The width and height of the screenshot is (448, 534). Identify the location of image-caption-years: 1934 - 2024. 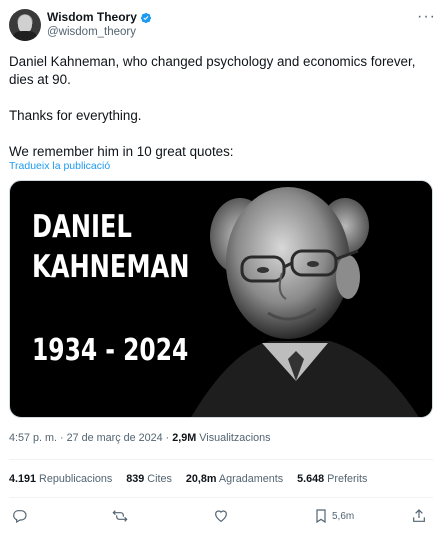
(110, 350).